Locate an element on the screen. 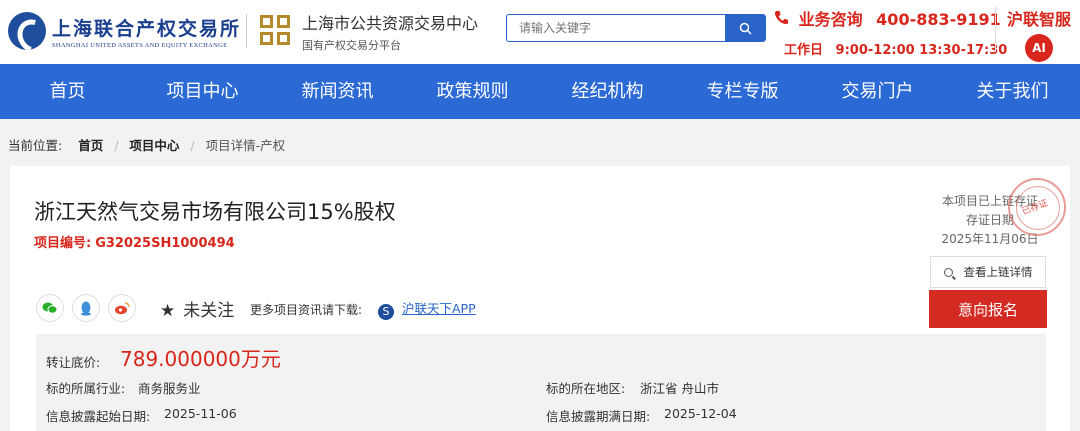  certified-seal: 已存证 is located at coordinates (1037, 207).